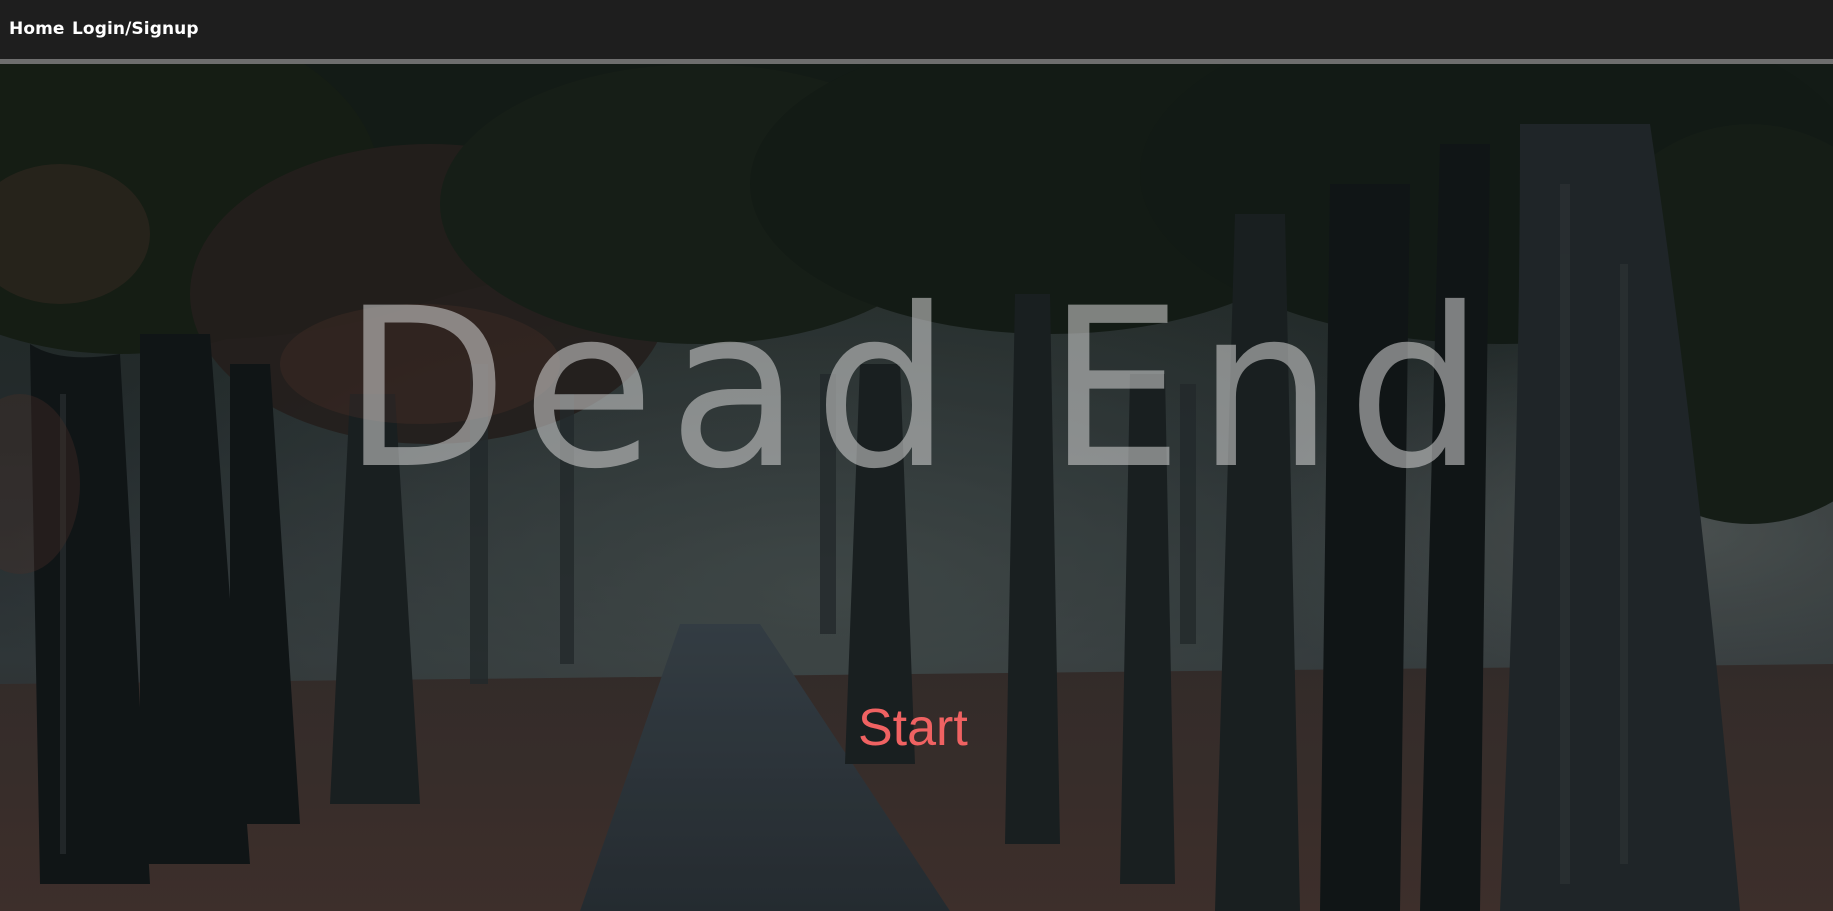  Describe the element at coordinates (37, 29) in the screenshot. I see `nav-home-link: Home` at that location.